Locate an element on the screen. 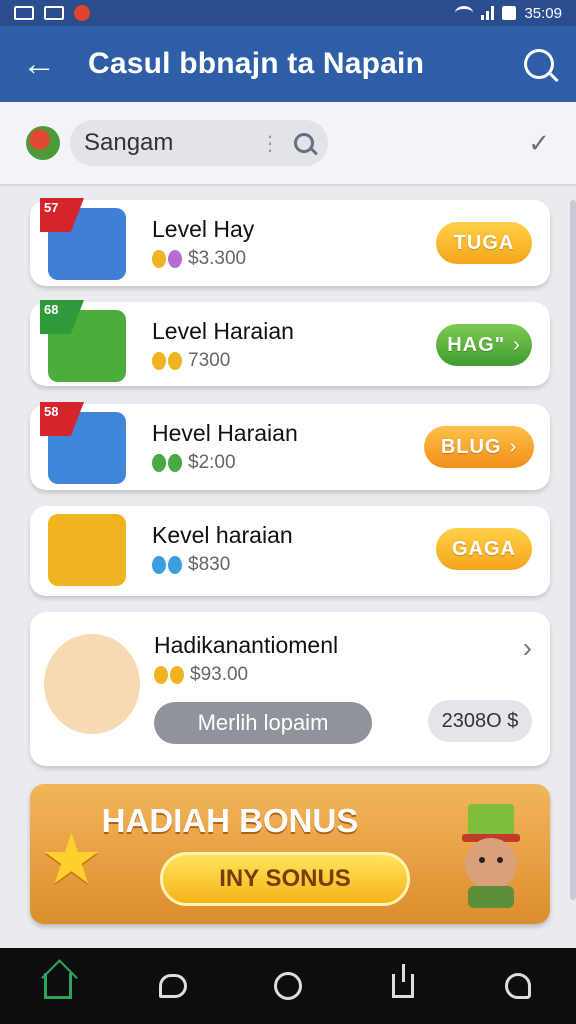 This screenshot has width=576, height=1024. search-magnifier-icon is located at coordinates (304, 143).